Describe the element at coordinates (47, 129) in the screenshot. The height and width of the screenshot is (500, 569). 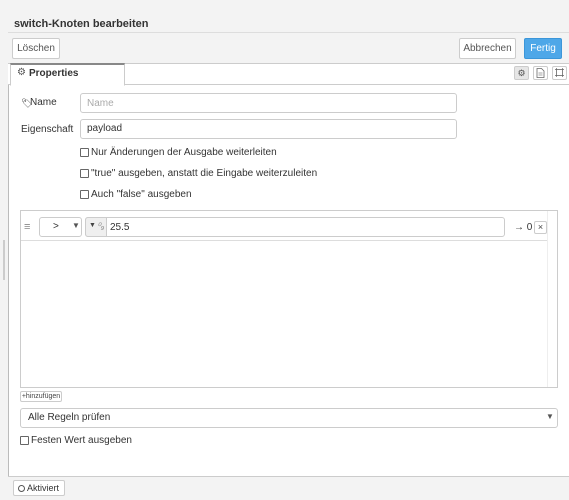
I see `property-label: Eigenschaft` at that location.